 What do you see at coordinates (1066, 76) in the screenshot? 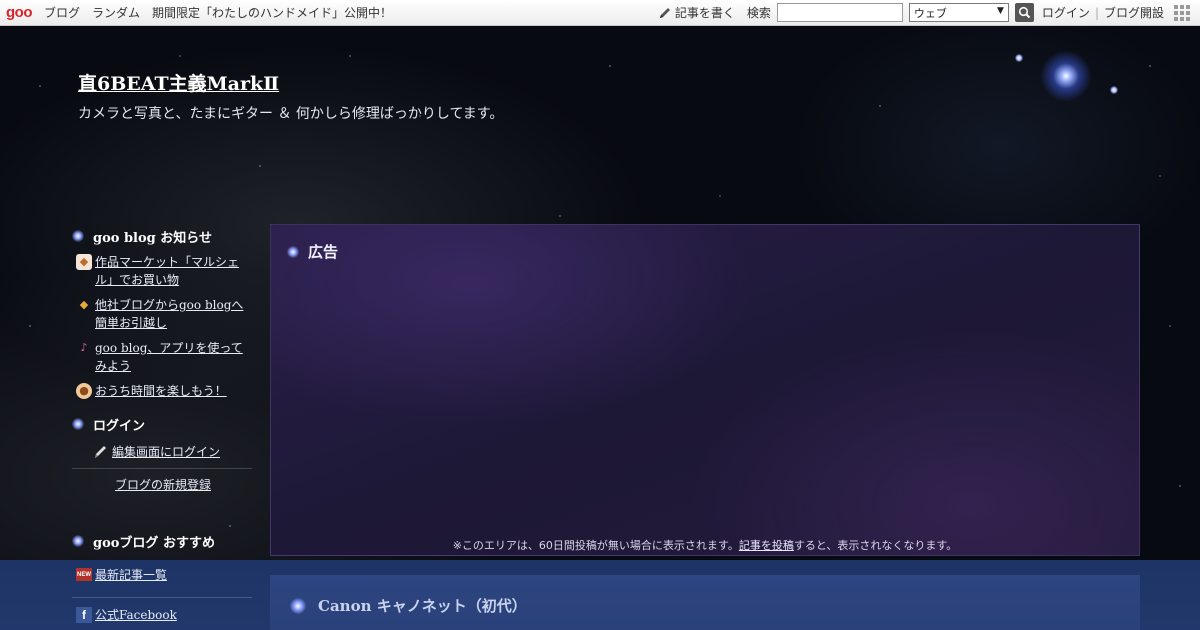
I see `bright-star-decoration` at bounding box center [1066, 76].